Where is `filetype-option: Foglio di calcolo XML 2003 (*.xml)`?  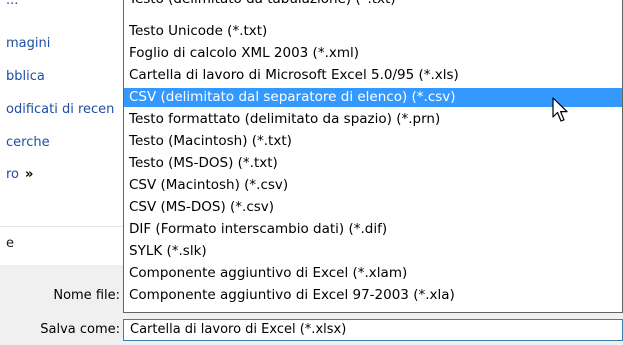 filetype-option: Foglio di calcolo XML 2003 (*.xml) is located at coordinates (373, 53).